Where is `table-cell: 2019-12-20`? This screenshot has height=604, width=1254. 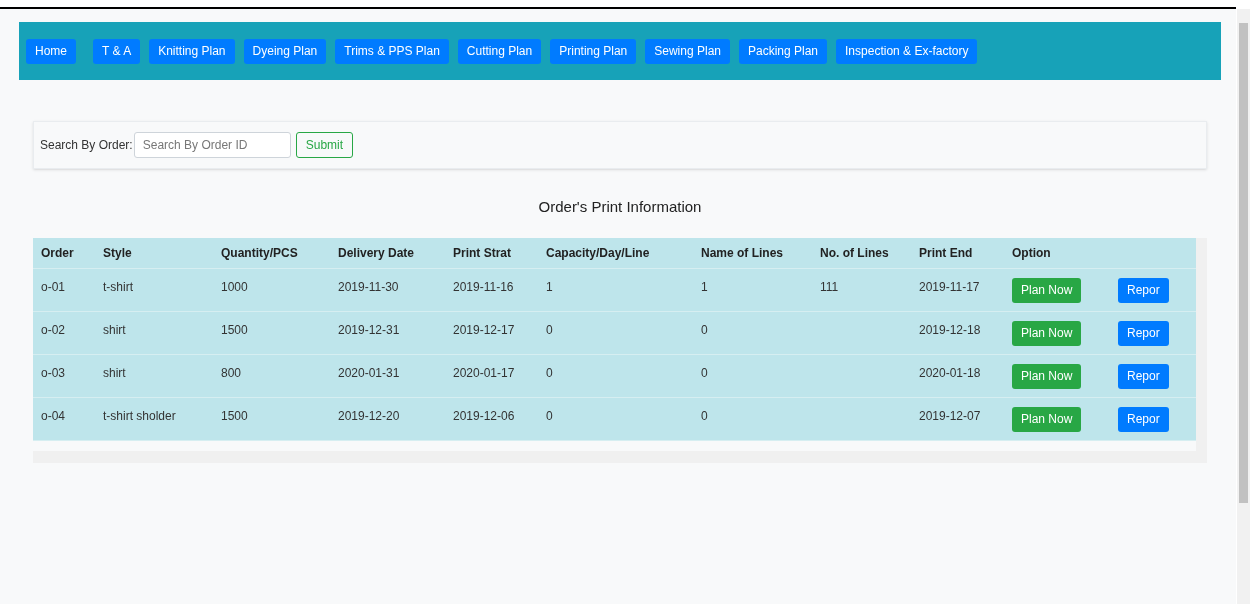
table-cell: 2019-12-20 is located at coordinates (369, 415).